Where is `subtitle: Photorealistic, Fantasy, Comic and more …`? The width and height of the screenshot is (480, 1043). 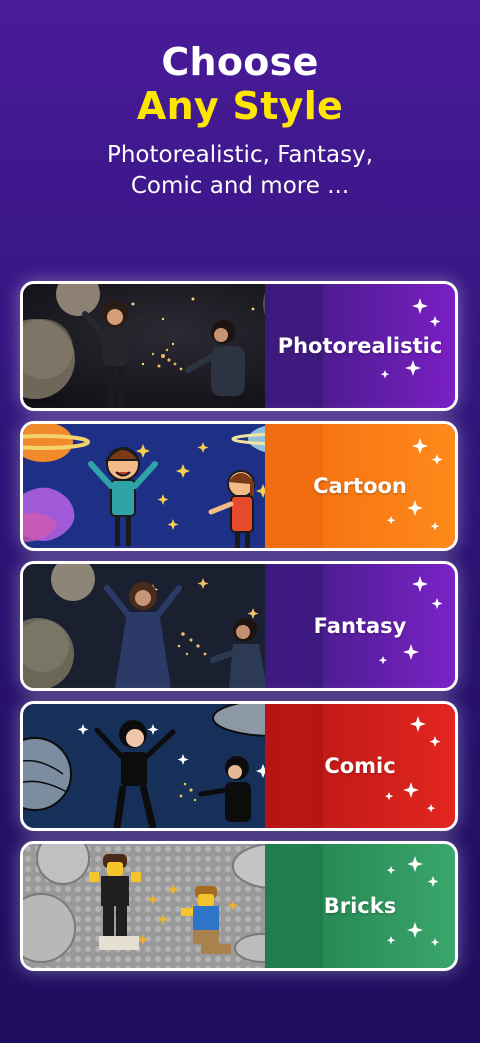 subtitle: Photorealistic, Fantasy, Comic and more … is located at coordinates (240, 171).